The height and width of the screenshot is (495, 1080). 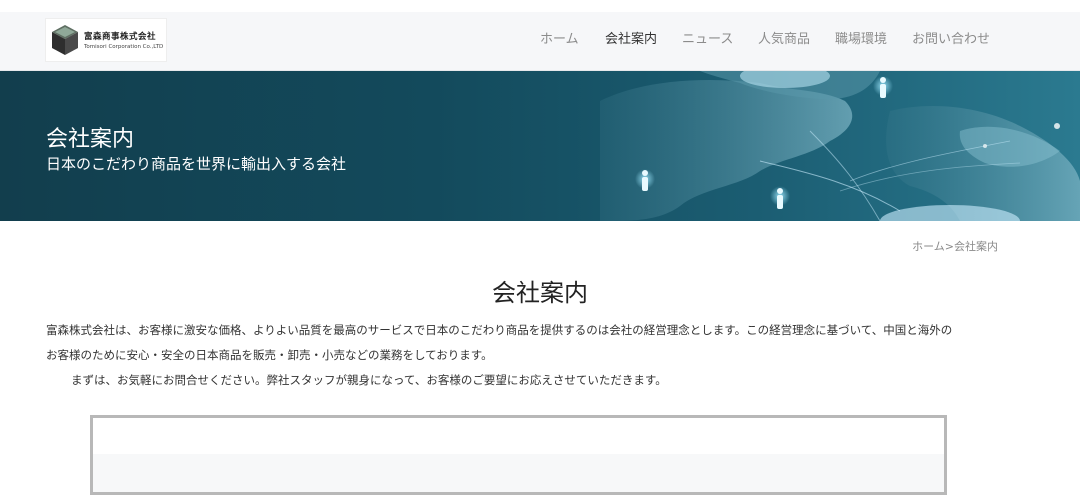 What do you see at coordinates (559, 40) in the screenshot?
I see `nav-item-home: ホーム` at bounding box center [559, 40].